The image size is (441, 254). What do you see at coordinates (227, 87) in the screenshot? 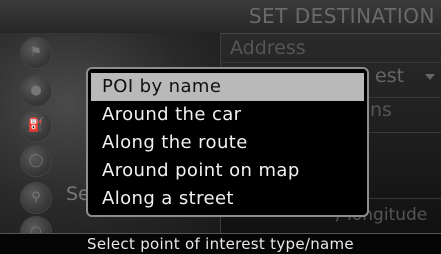
I see `popup-item-poi-by-name: POI by name` at bounding box center [227, 87].